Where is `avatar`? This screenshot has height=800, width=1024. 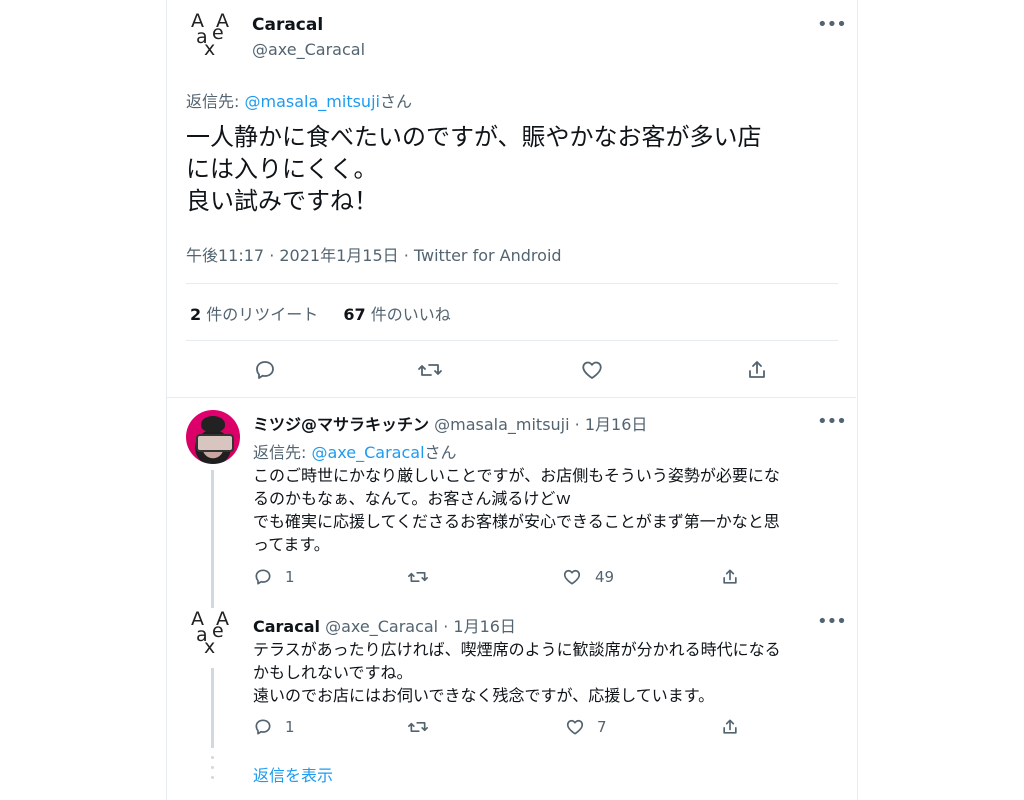
avatar is located at coordinates (213, 437).